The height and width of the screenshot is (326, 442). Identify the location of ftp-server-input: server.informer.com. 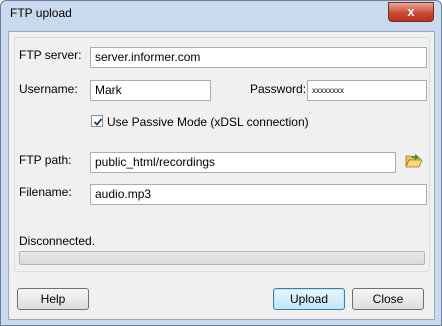
(258, 57).